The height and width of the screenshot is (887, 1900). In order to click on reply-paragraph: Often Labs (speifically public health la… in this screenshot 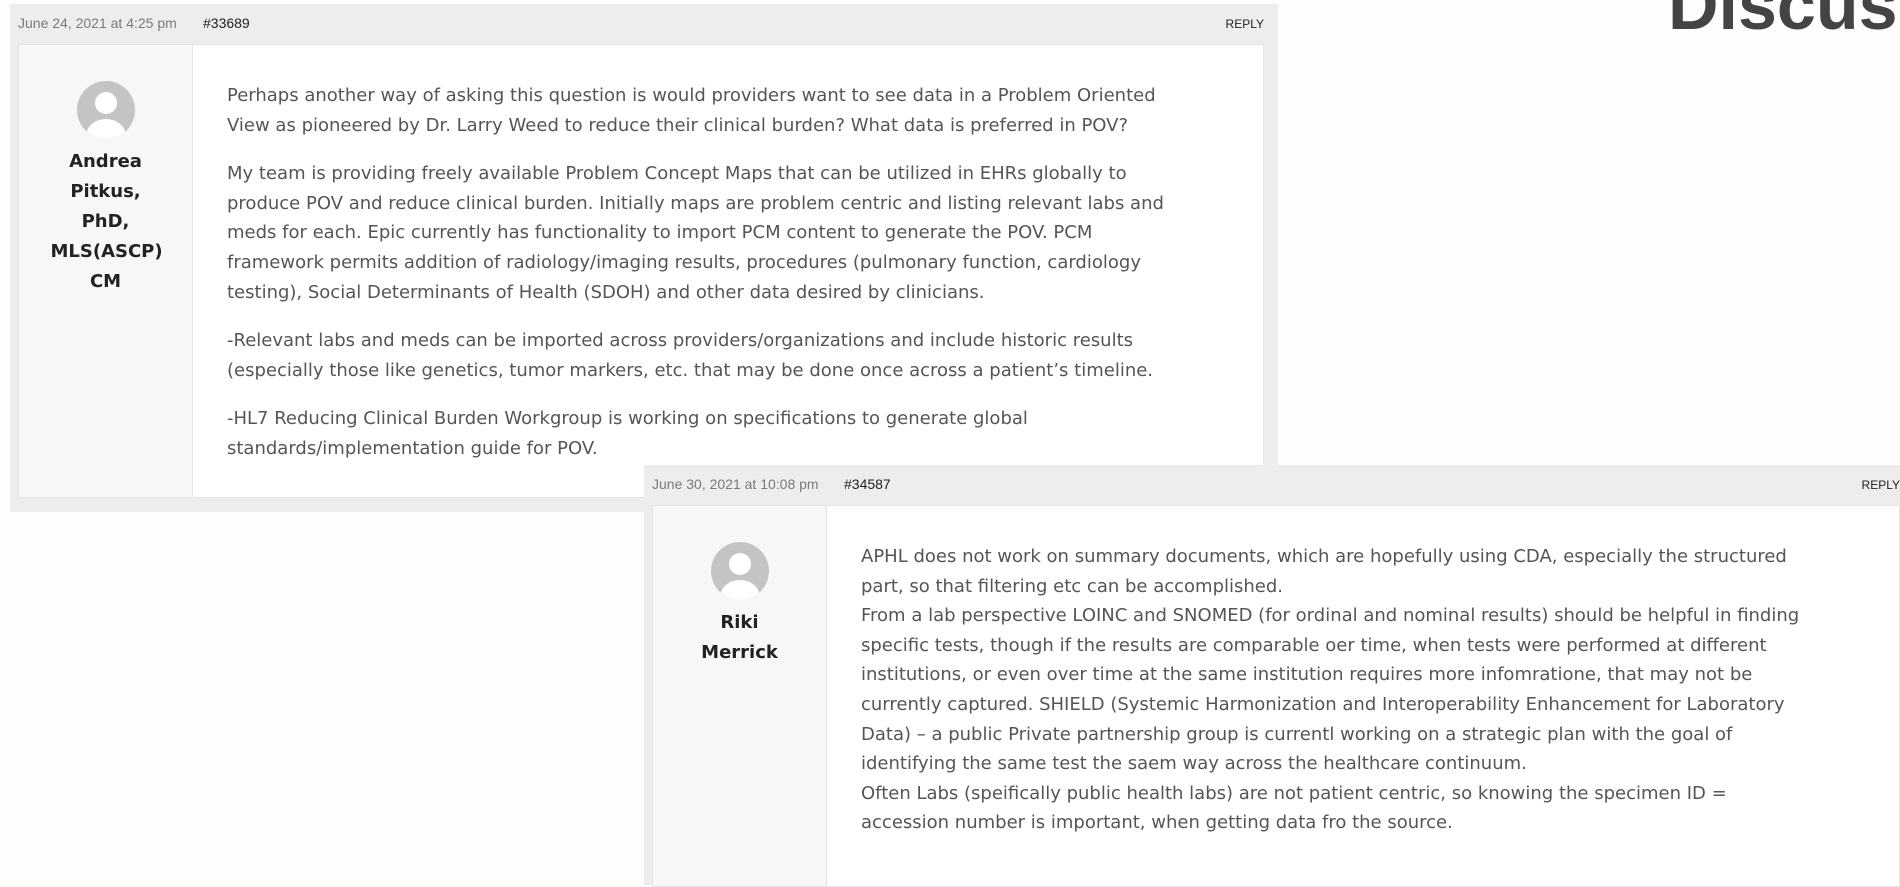, I will do `click(1294, 808)`.